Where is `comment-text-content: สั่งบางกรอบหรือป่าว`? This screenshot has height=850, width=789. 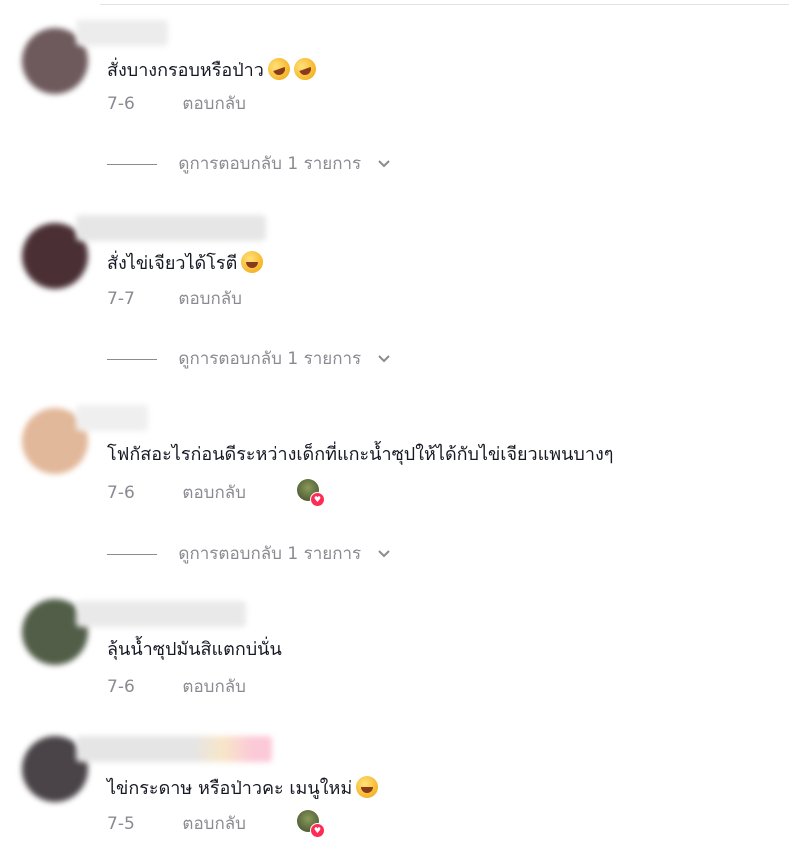
comment-text-content: สั่งบางกรอบหรือป่าว is located at coordinates (185, 70).